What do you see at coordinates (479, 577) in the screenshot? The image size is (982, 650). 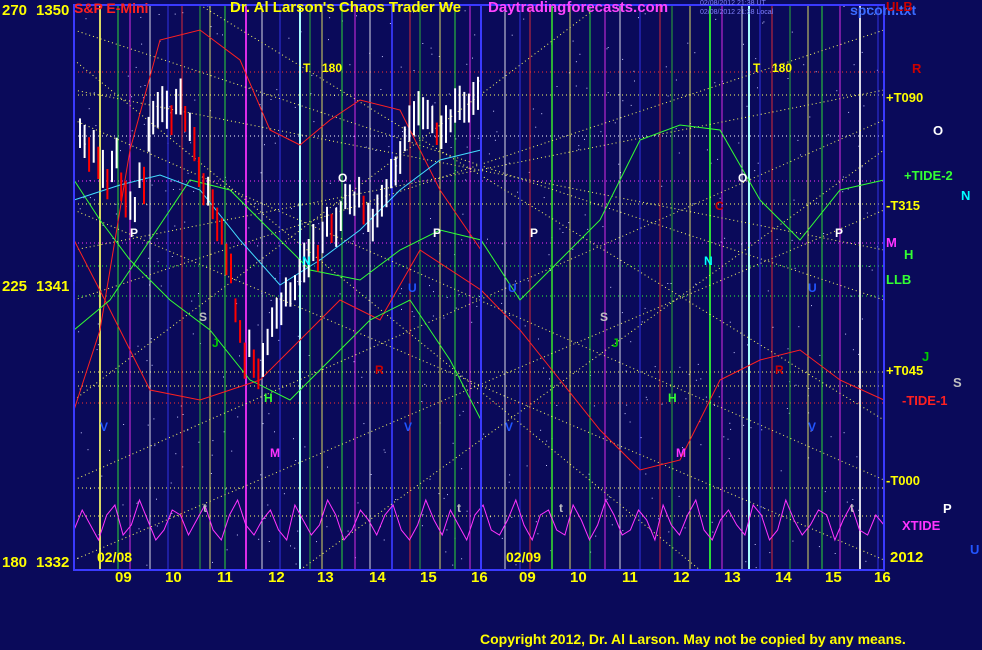 I see `x-hour-label: 16` at bounding box center [479, 577].